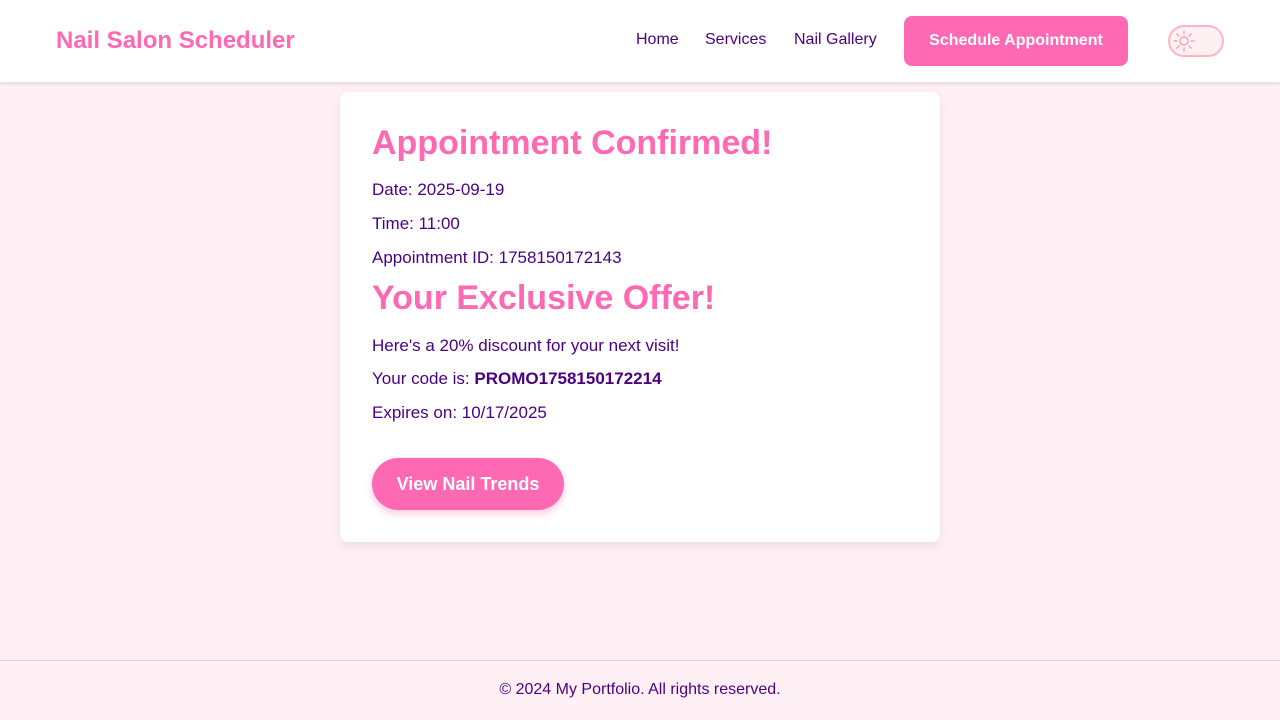 The image size is (1280, 720). What do you see at coordinates (468, 484) in the screenshot?
I see `view-nail-trends-button: View Nail Trends` at bounding box center [468, 484].